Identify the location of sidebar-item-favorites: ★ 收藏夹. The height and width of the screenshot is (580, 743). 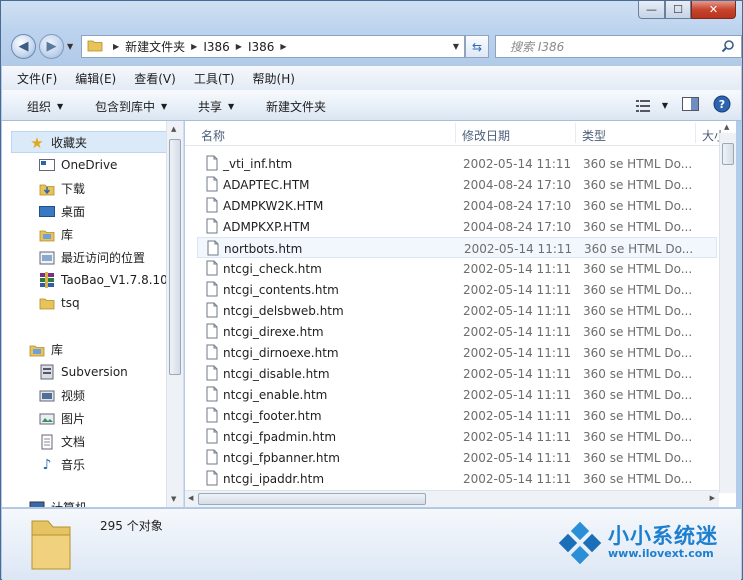
(58, 143).